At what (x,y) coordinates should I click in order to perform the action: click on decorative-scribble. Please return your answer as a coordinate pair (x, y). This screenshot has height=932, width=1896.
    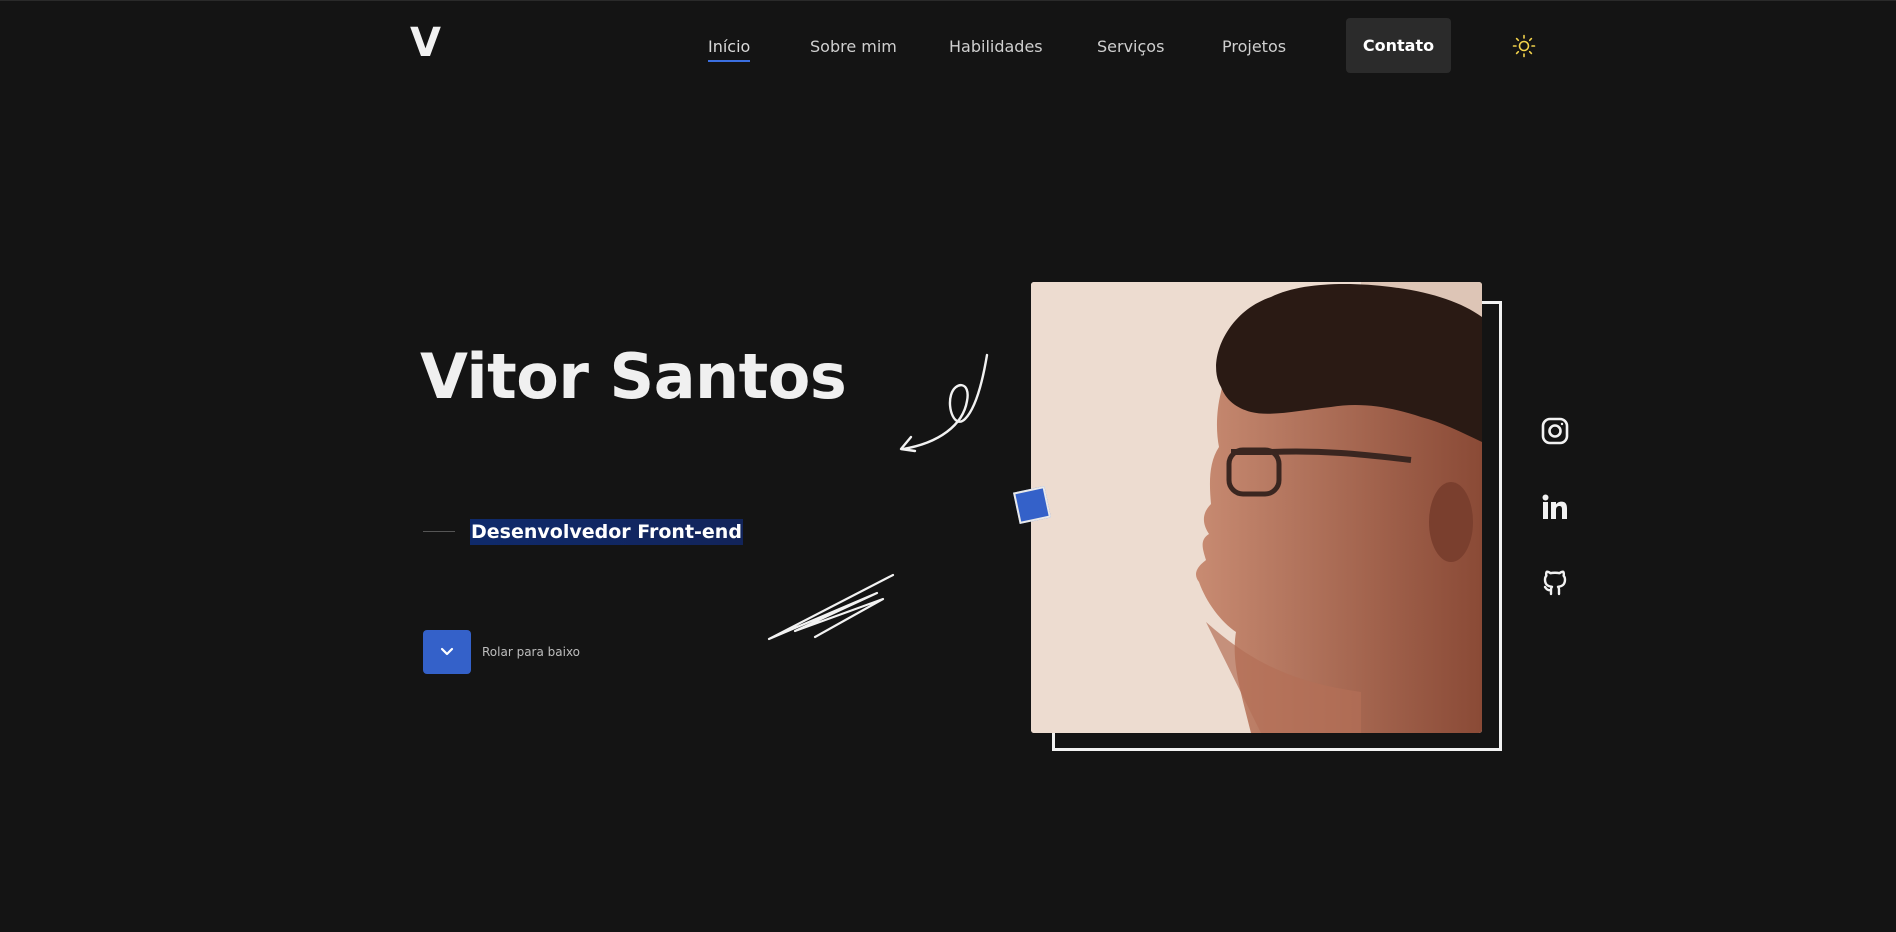
    Looking at the image, I should click on (831, 607).